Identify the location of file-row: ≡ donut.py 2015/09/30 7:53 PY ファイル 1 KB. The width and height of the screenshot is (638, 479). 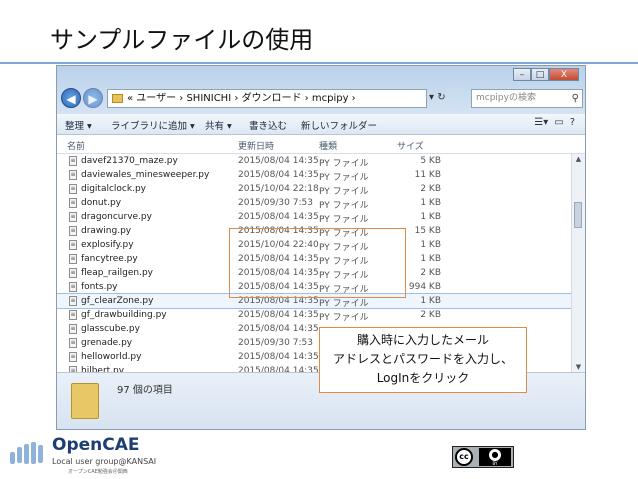
(315, 203).